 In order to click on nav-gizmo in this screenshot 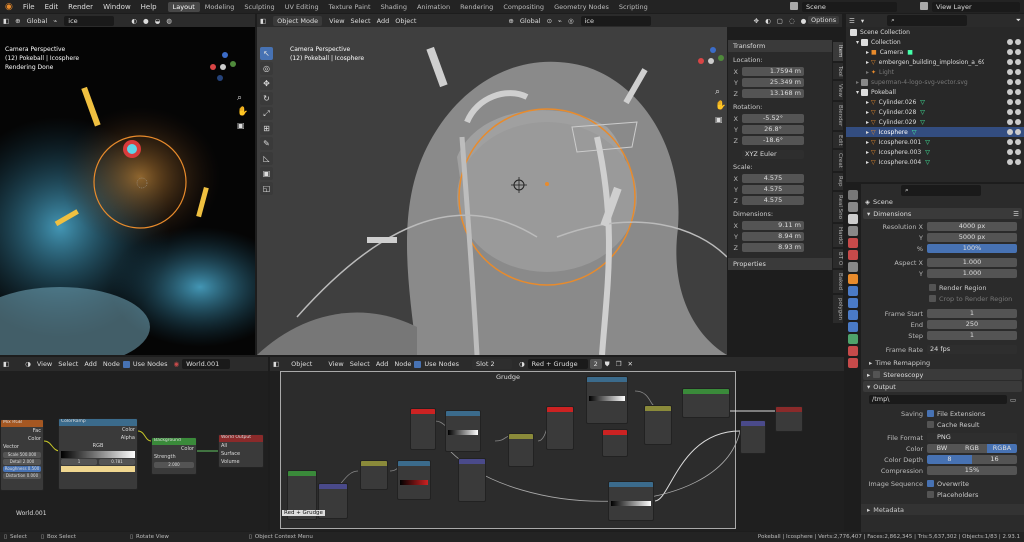, I will do `click(223, 67)`.